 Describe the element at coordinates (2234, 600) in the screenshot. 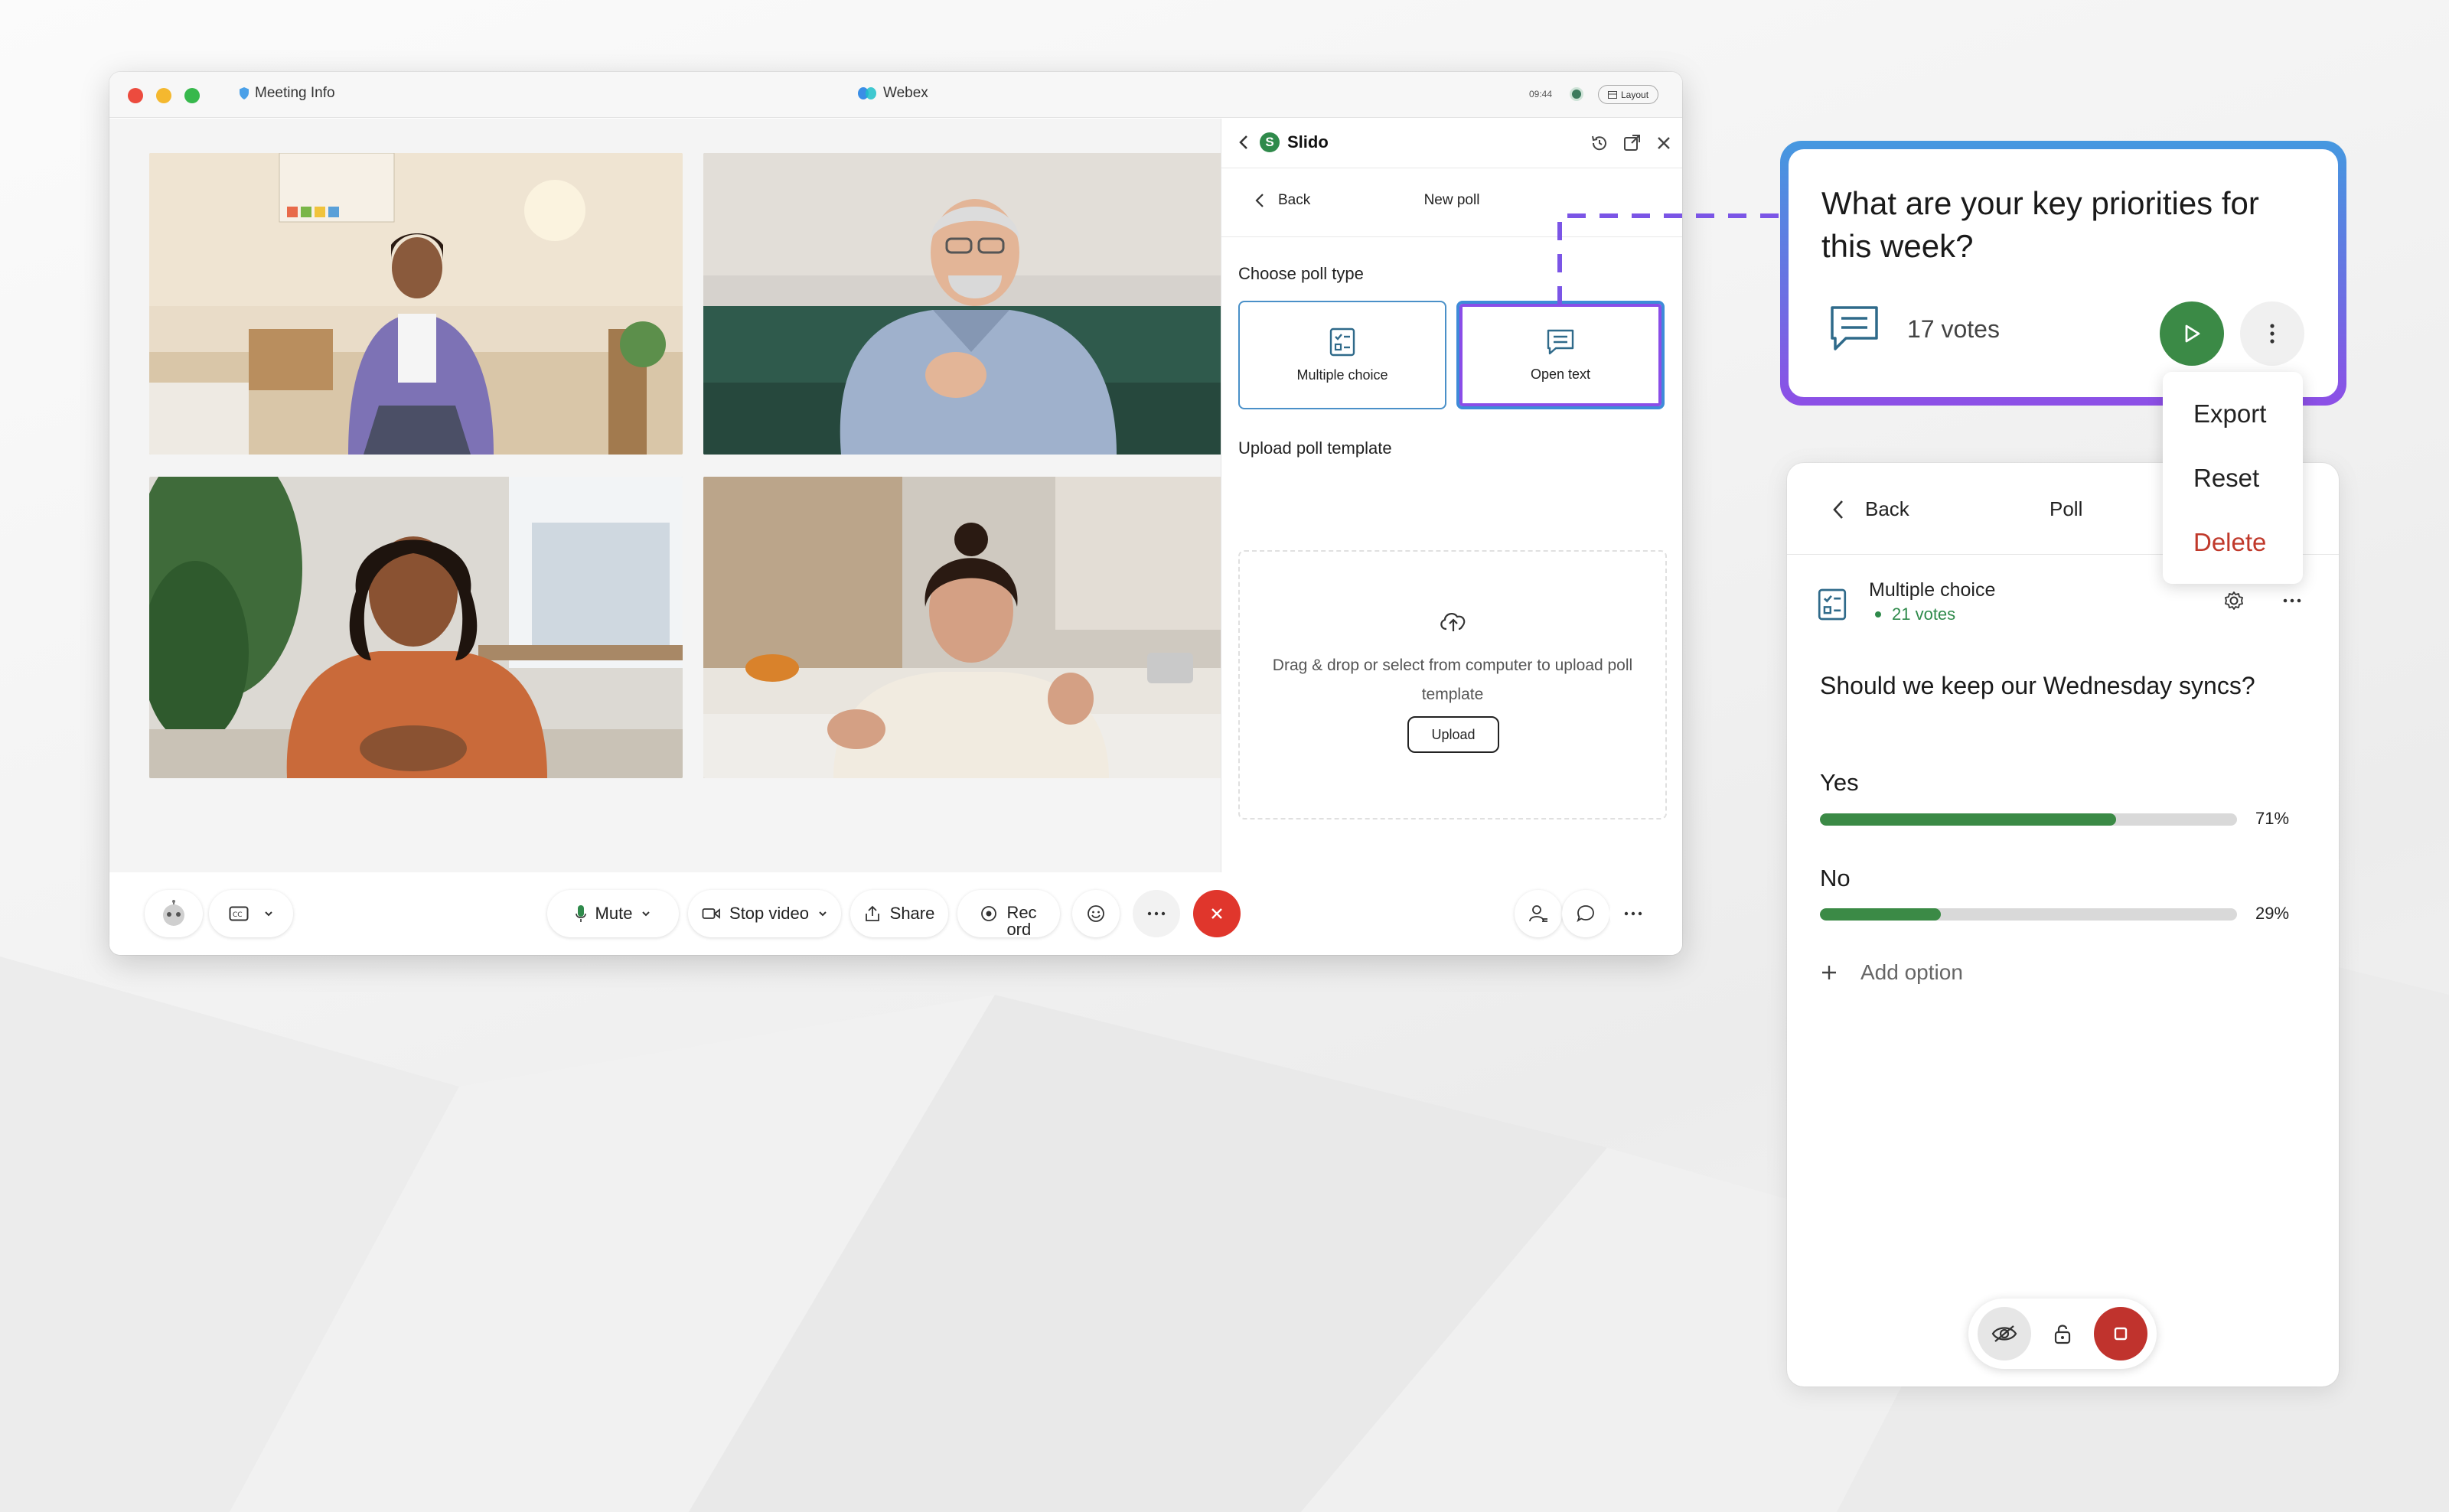

I see `gear-icon` at that location.